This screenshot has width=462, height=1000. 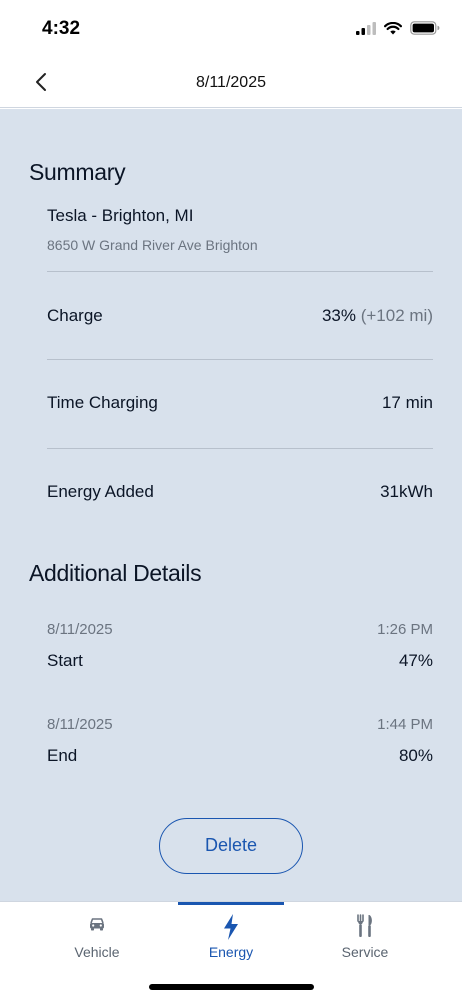 What do you see at coordinates (100, 491) in the screenshot?
I see `energy-added-label: Energy Added` at bounding box center [100, 491].